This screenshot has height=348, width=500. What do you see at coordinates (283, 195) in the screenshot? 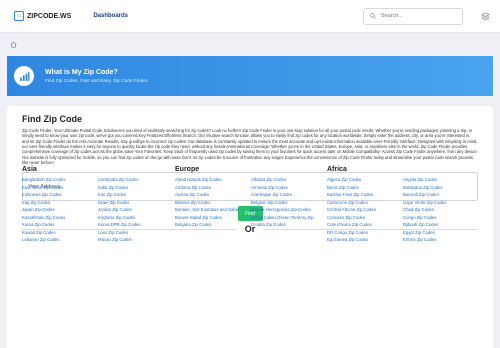
I see `zip-link: Azerbaijan Zip Codes` at bounding box center [283, 195].